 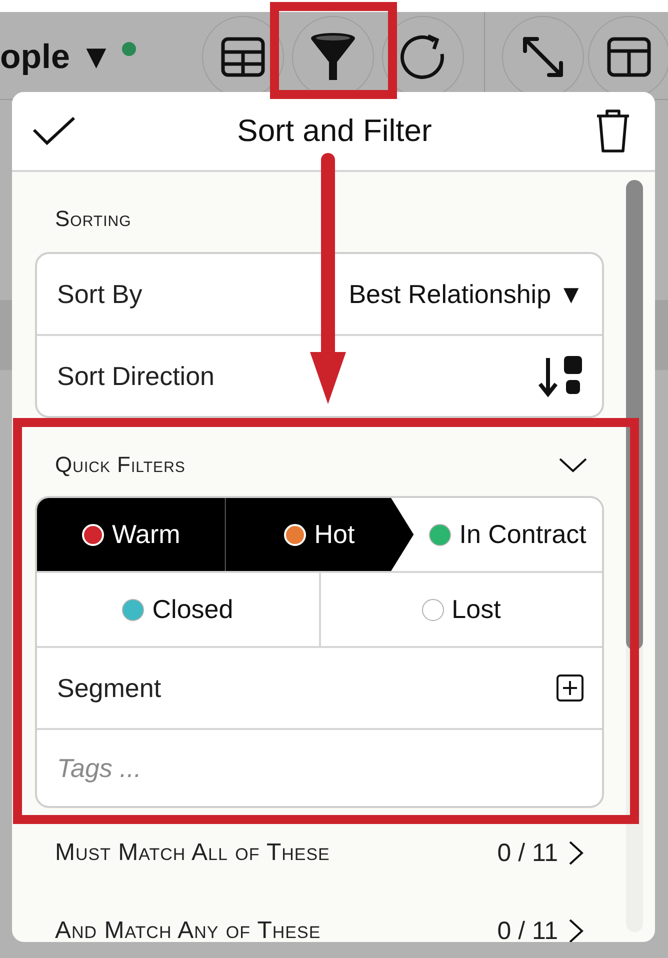 What do you see at coordinates (54, 131) in the screenshot?
I see `check-icon` at bounding box center [54, 131].